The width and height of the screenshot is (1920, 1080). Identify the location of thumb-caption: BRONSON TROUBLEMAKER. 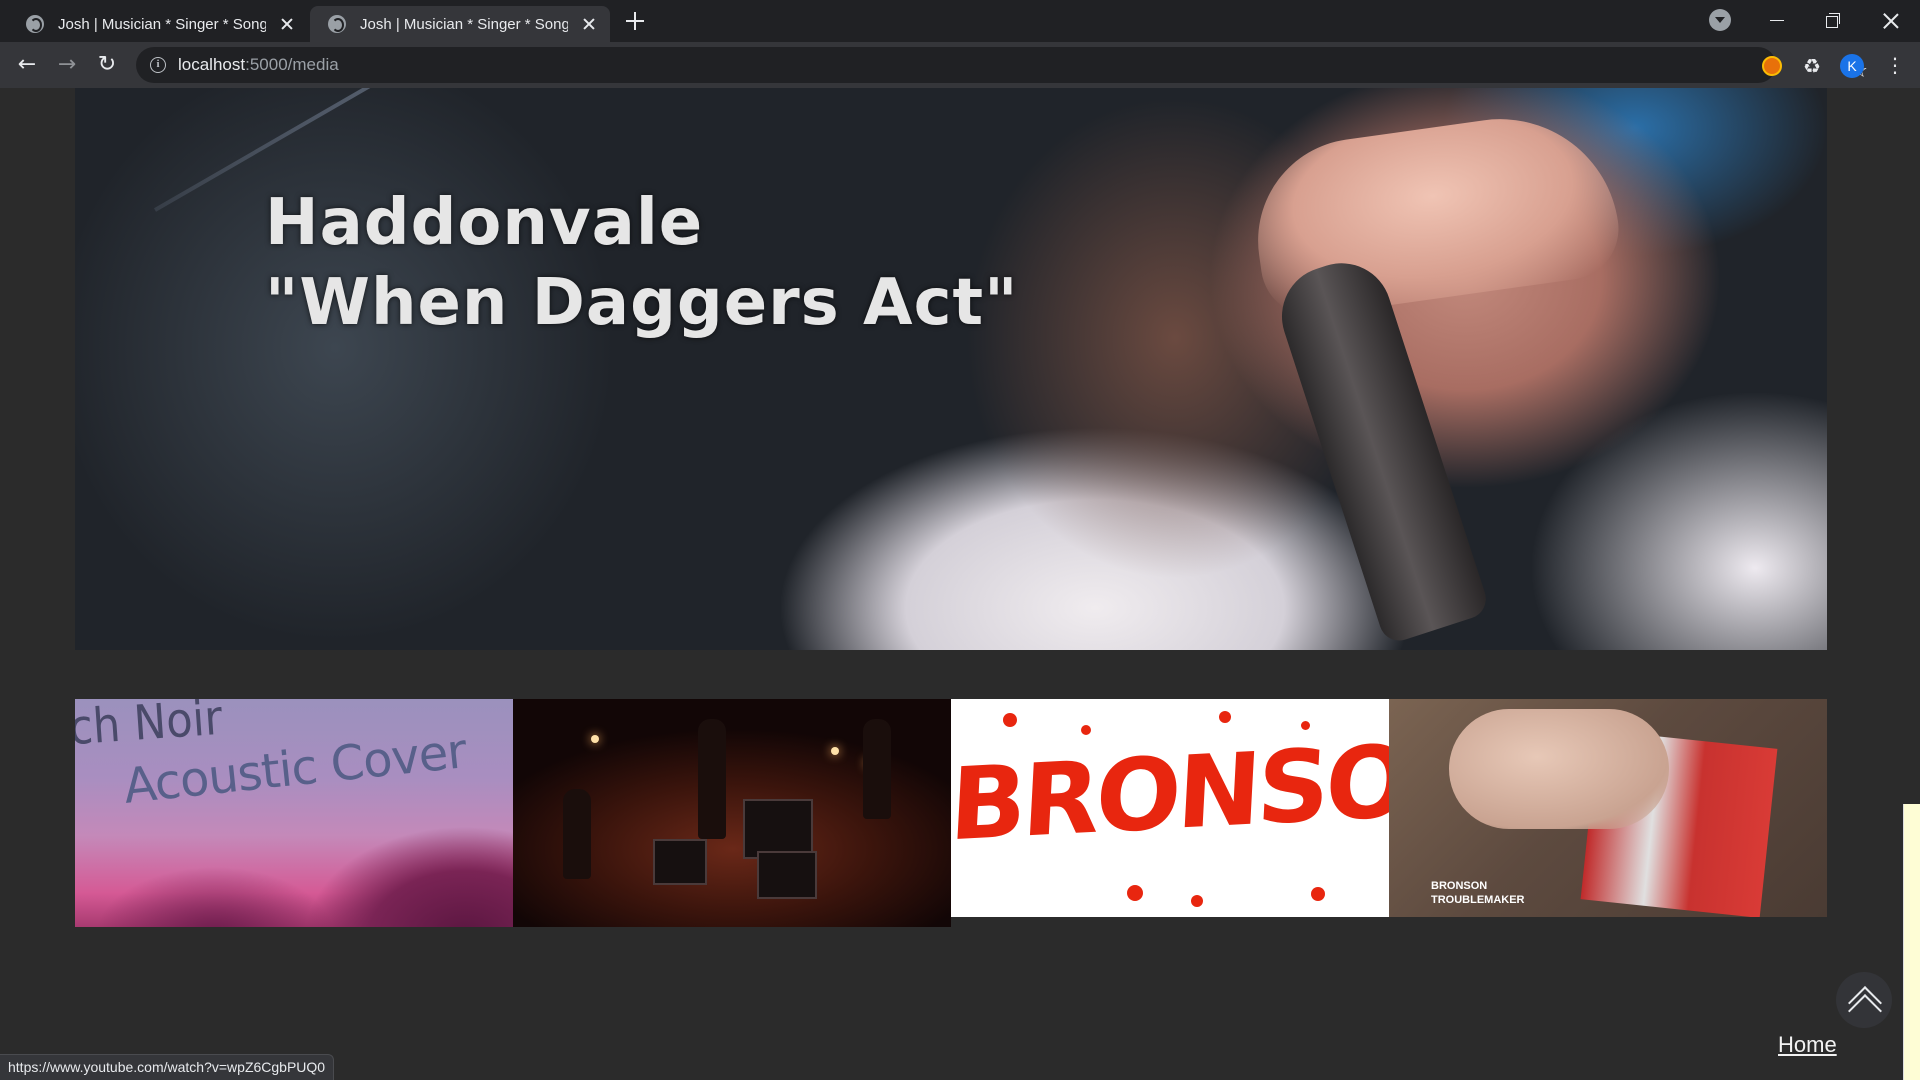
(1478, 893).